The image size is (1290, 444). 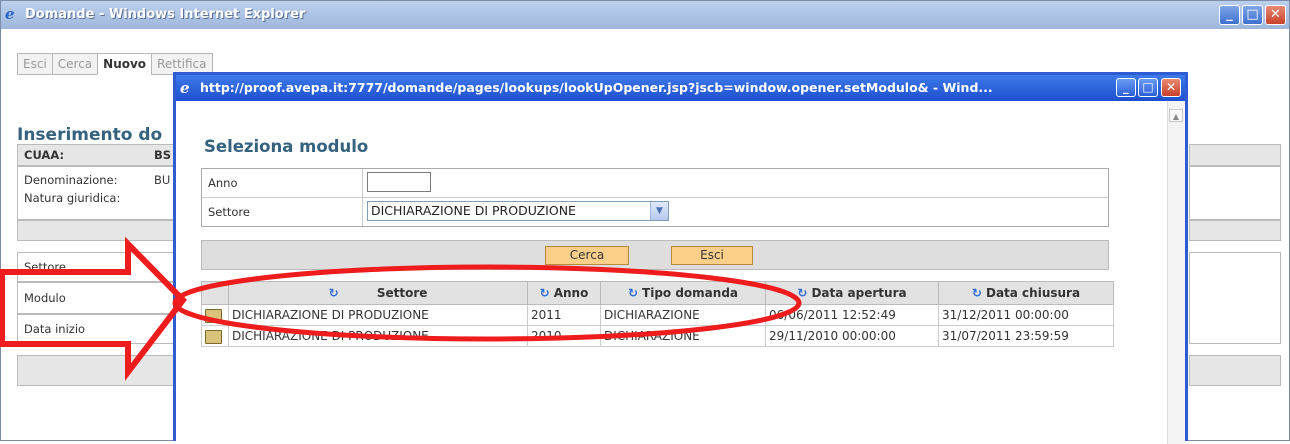 What do you see at coordinates (93, 308) in the screenshot?
I see `red-arrow-annotation` at bounding box center [93, 308].